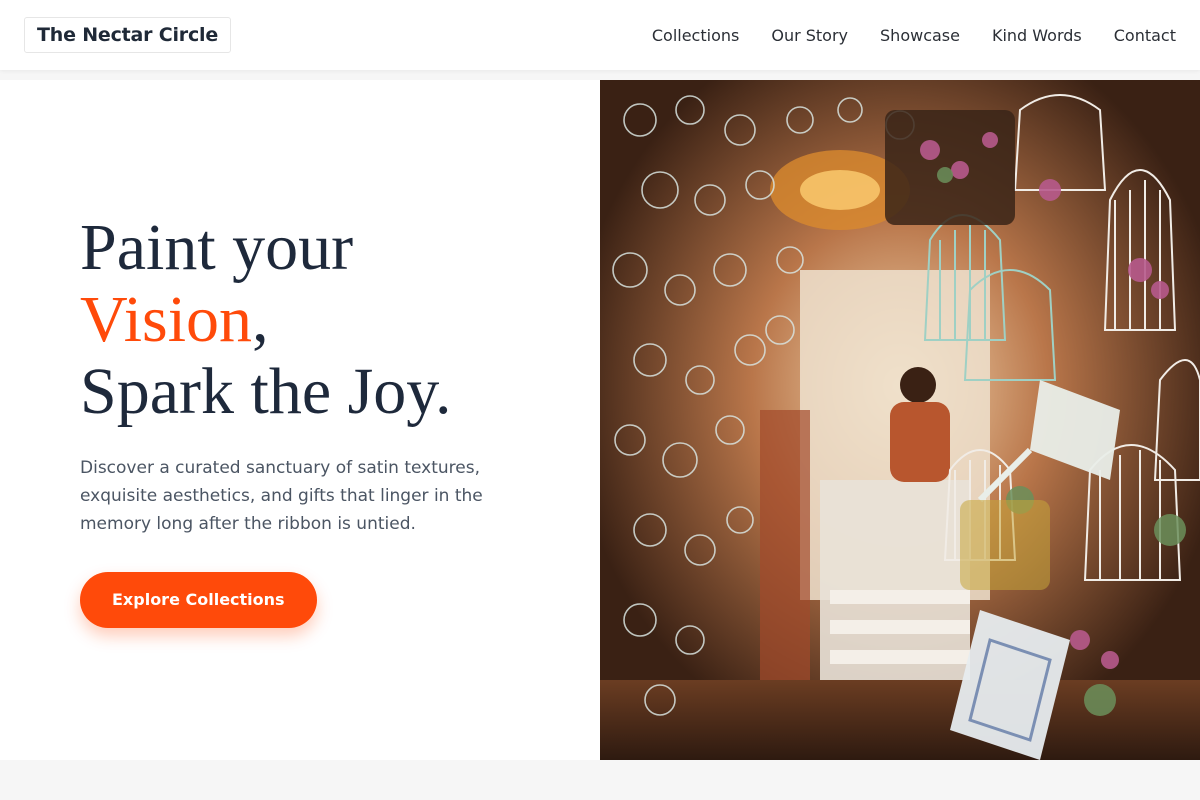 This screenshot has width=1200, height=800. What do you see at coordinates (1037, 35) in the screenshot?
I see `nav-link-kind-words: Kind Words` at bounding box center [1037, 35].